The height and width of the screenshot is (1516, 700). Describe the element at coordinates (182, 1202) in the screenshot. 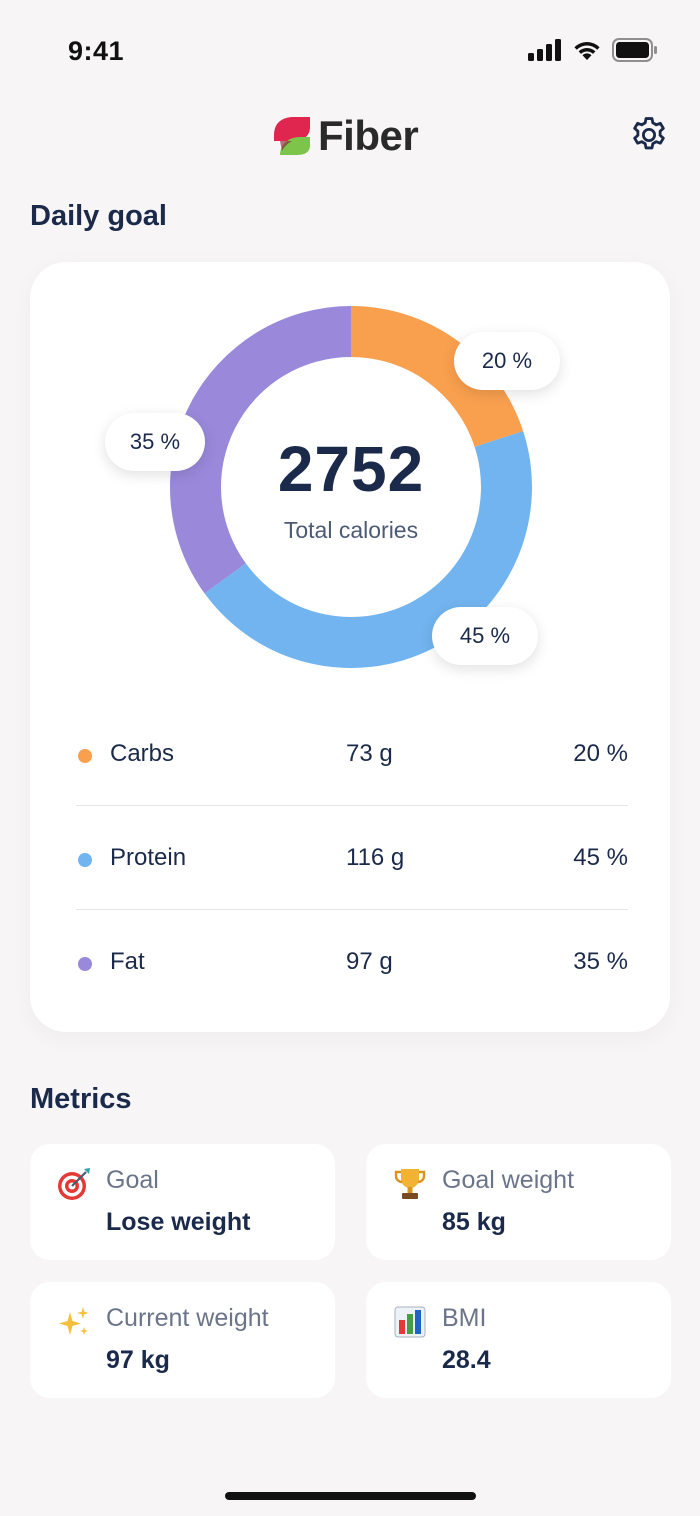

I see `metric-card-goal: Goal Lose weight` at that location.